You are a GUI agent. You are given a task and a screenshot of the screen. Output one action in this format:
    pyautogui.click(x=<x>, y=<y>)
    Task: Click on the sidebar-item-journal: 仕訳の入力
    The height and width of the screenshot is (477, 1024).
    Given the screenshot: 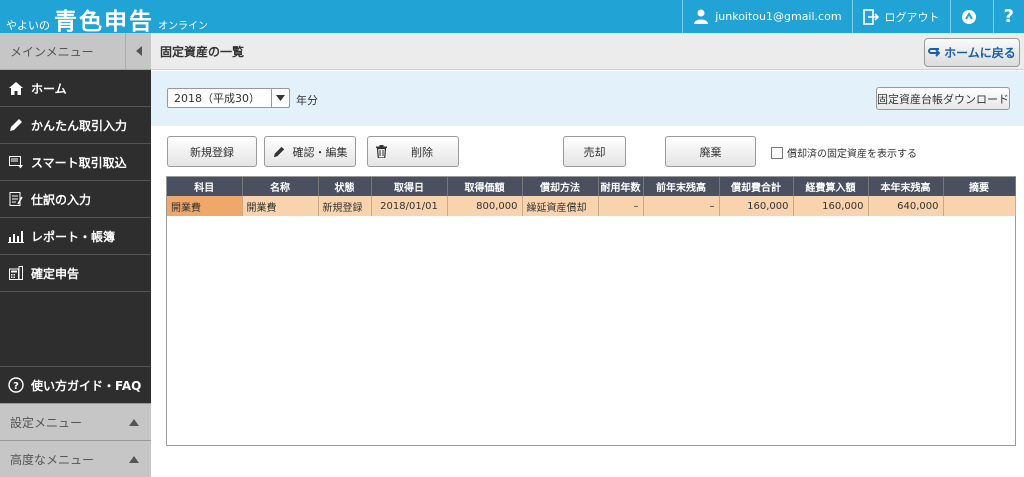 What is the action you would take?
    pyautogui.click(x=75, y=199)
    